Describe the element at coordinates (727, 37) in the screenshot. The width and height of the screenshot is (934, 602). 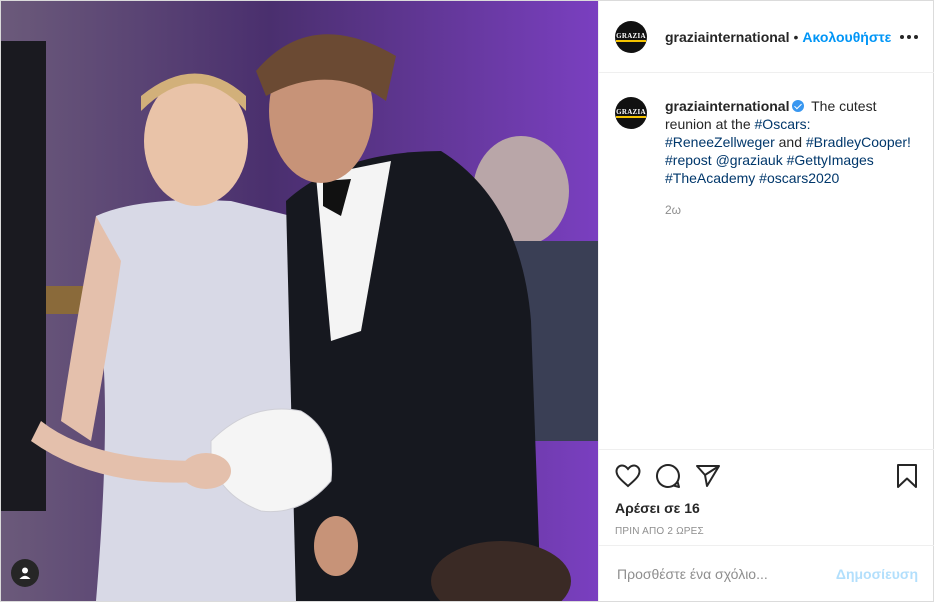
I see `header-username: graziainternational` at that location.